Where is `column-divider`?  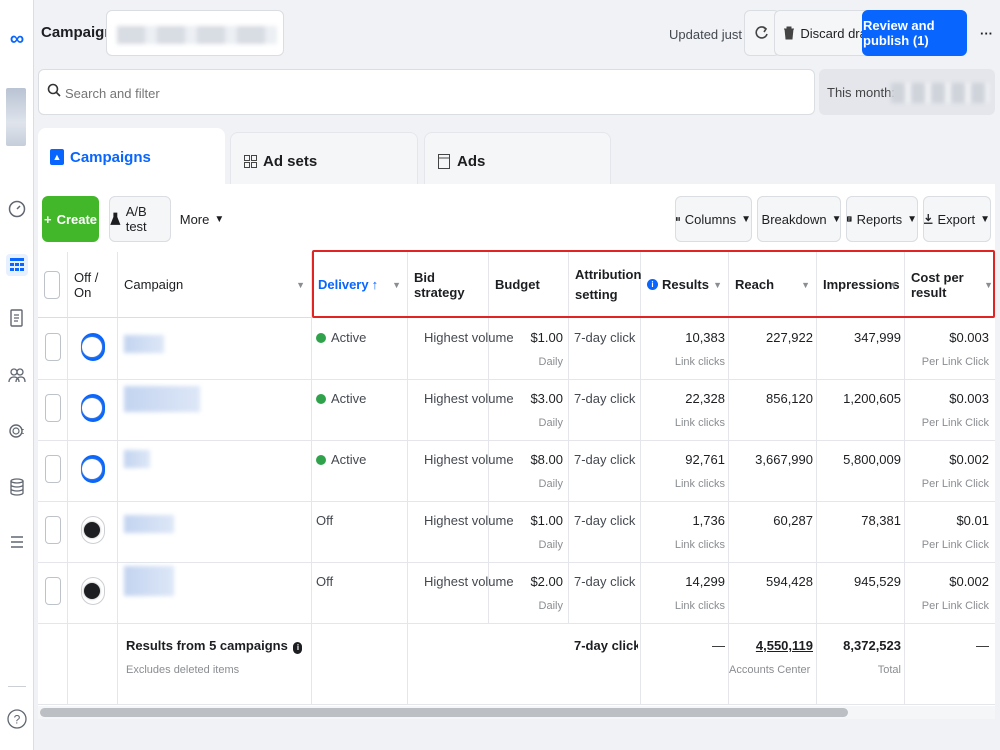 column-divider is located at coordinates (93, 511).